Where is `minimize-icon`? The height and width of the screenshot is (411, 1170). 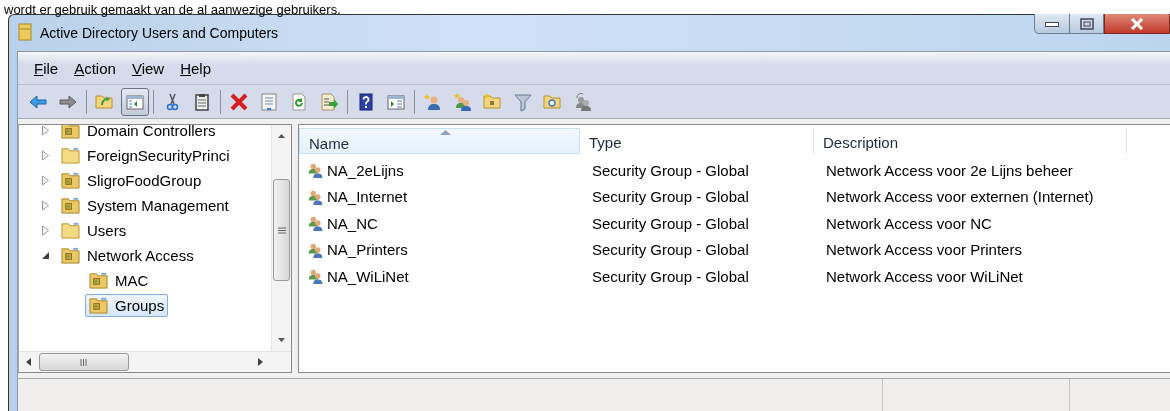 minimize-icon is located at coordinates (1052, 23).